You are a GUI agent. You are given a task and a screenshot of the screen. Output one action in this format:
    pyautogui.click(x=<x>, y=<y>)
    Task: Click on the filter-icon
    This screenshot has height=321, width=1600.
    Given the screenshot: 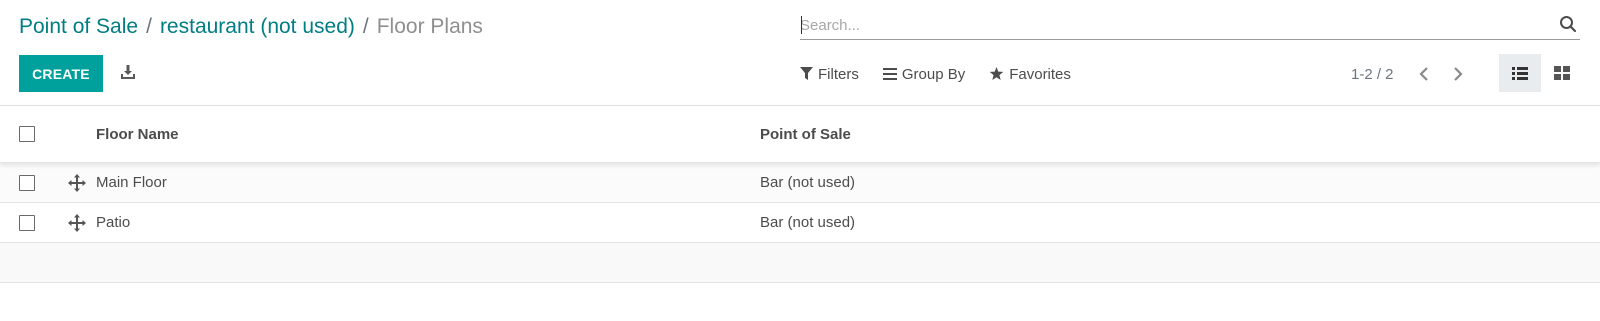 What is the action you would take?
    pyautogui.click(x=806, y=73)
    